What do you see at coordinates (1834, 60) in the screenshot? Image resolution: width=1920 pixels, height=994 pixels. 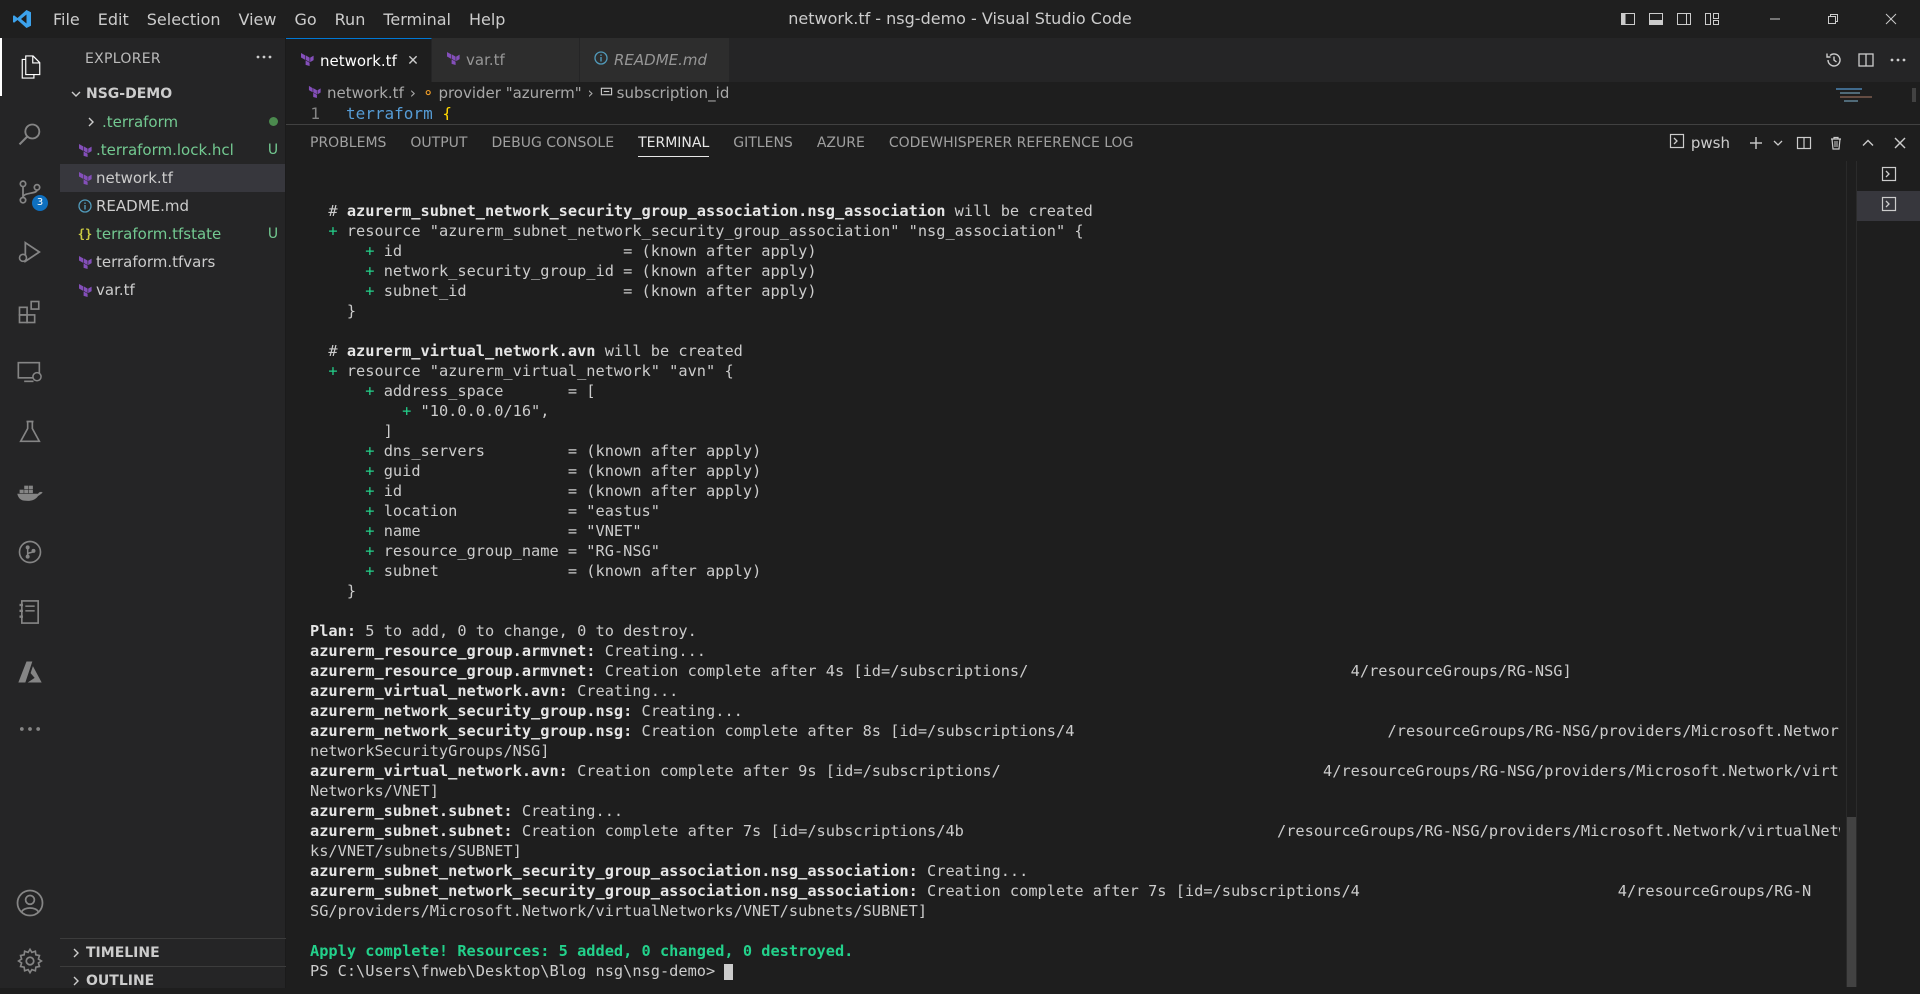 I see `timeline-history-icon` at bounding box center [1834, 60].